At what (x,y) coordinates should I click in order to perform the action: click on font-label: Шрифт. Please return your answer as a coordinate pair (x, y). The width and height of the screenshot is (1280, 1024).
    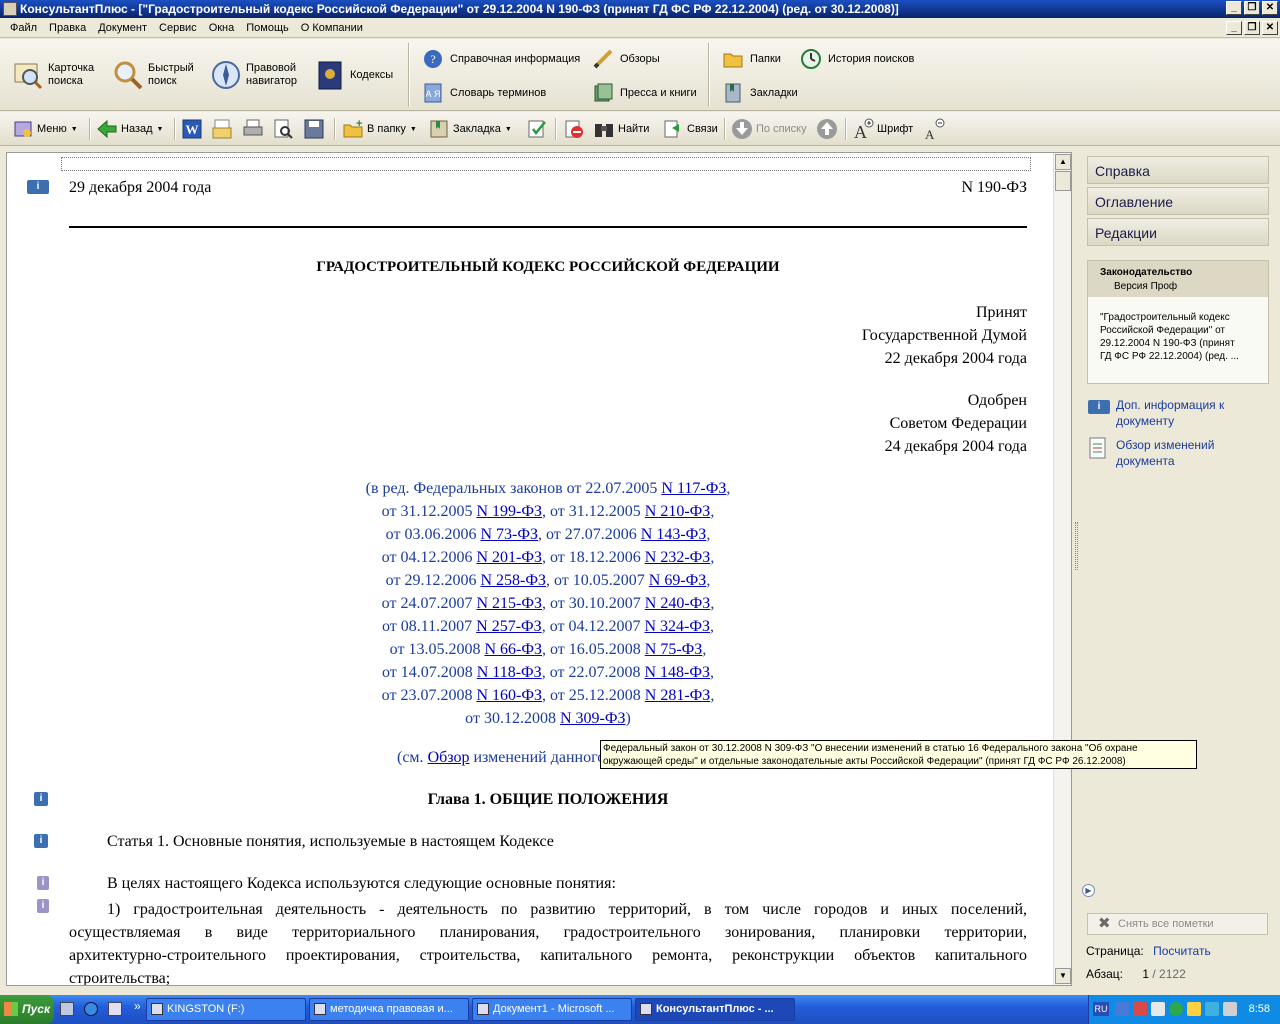
    Looking at the image, I should click on (895, 129).